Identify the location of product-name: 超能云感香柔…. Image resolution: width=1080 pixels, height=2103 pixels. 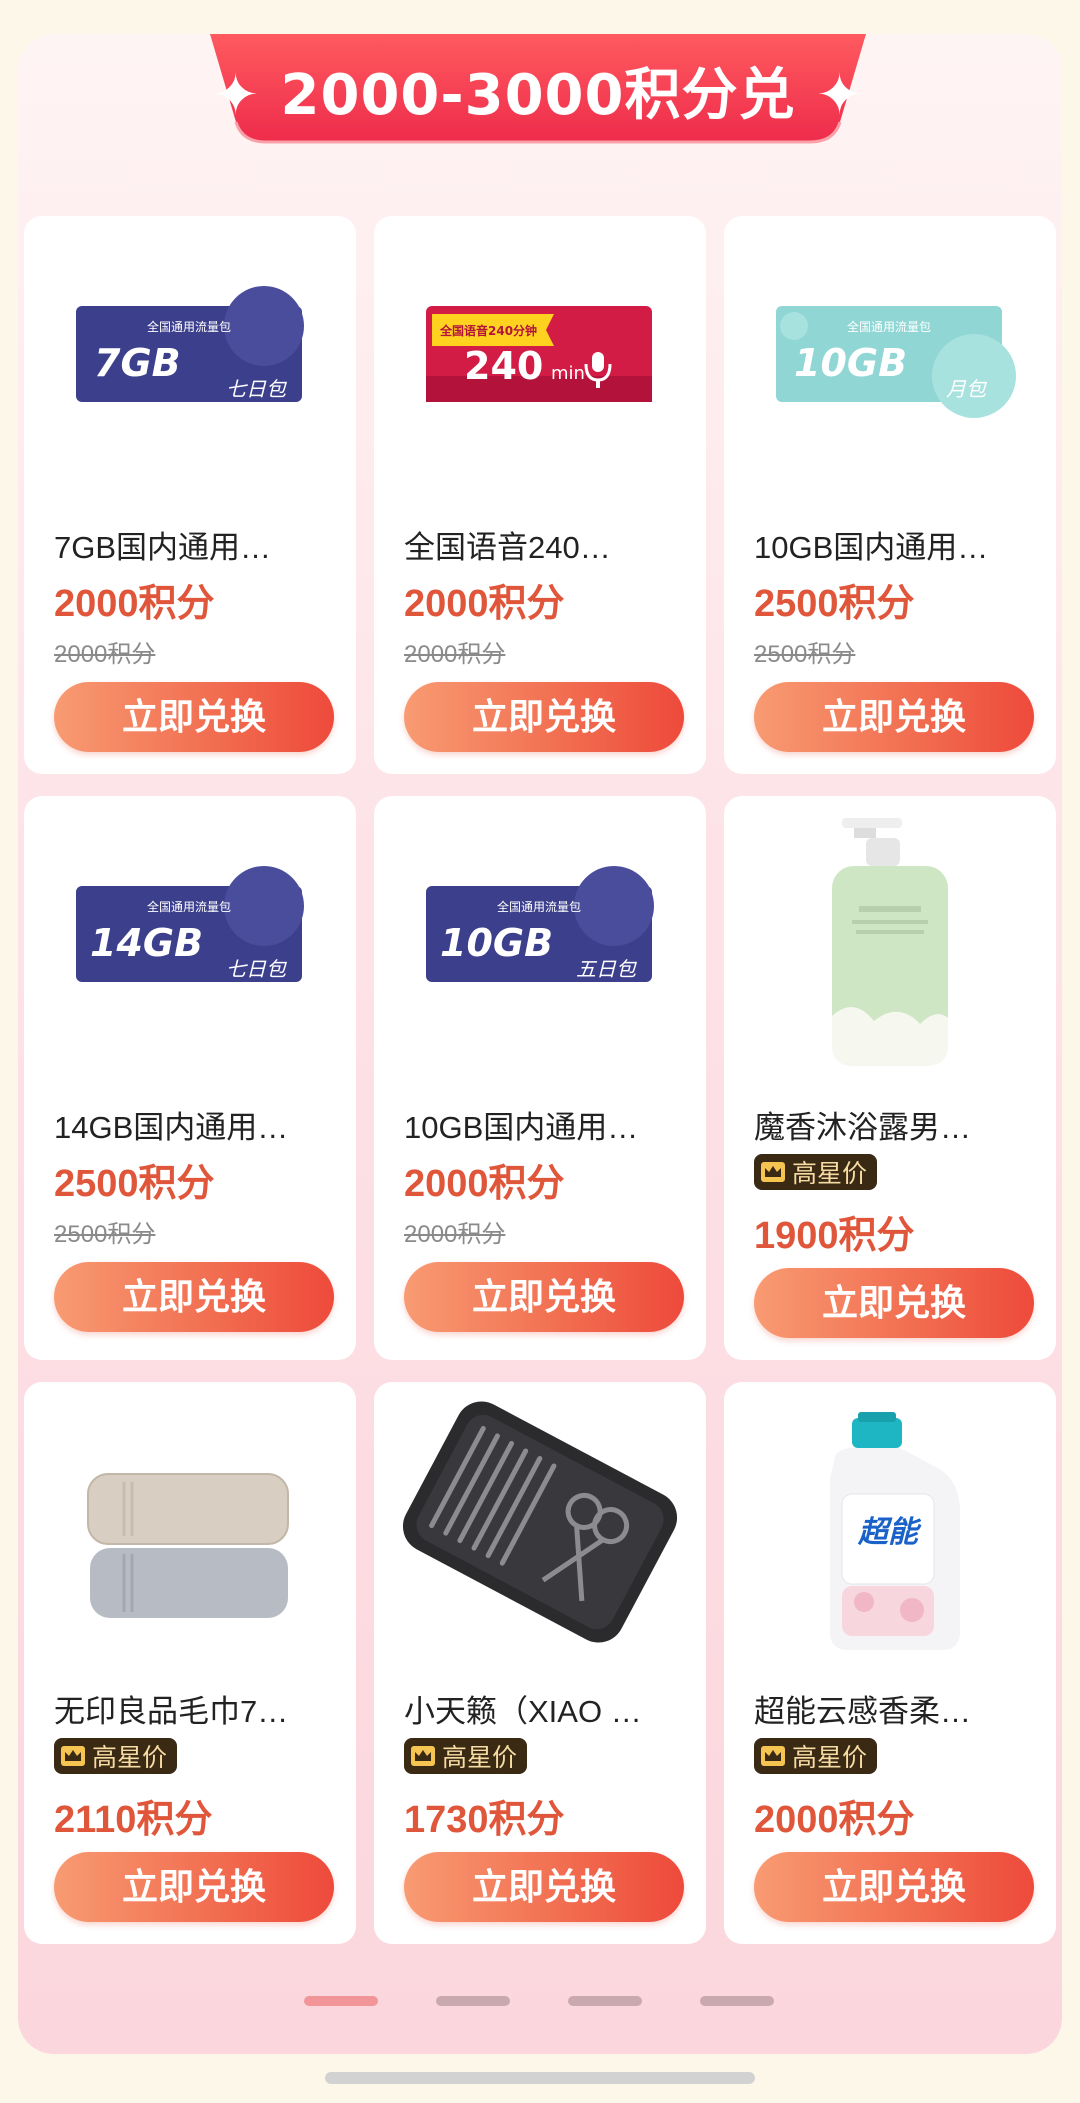
(862, 1711).